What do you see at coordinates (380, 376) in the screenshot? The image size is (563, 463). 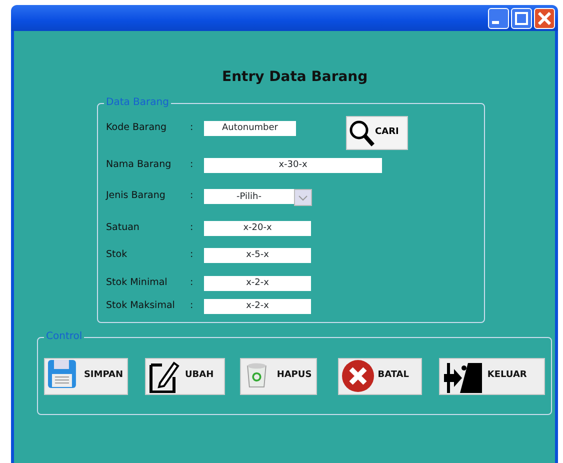 I see `toolbar-button: BATAL` at bounding box center [380, 376].